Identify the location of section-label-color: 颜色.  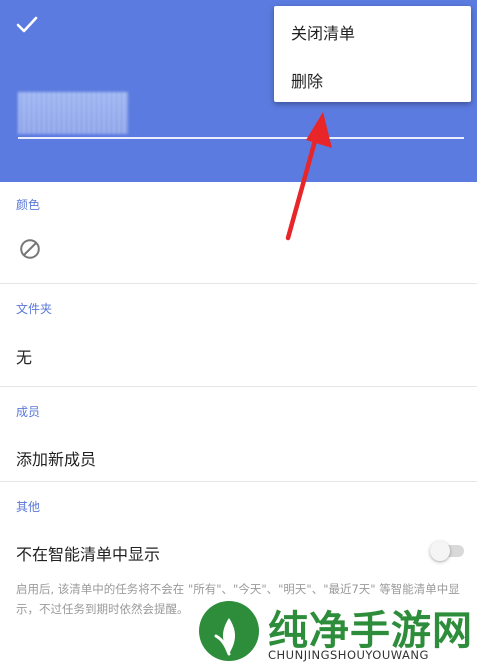
(28, 205).